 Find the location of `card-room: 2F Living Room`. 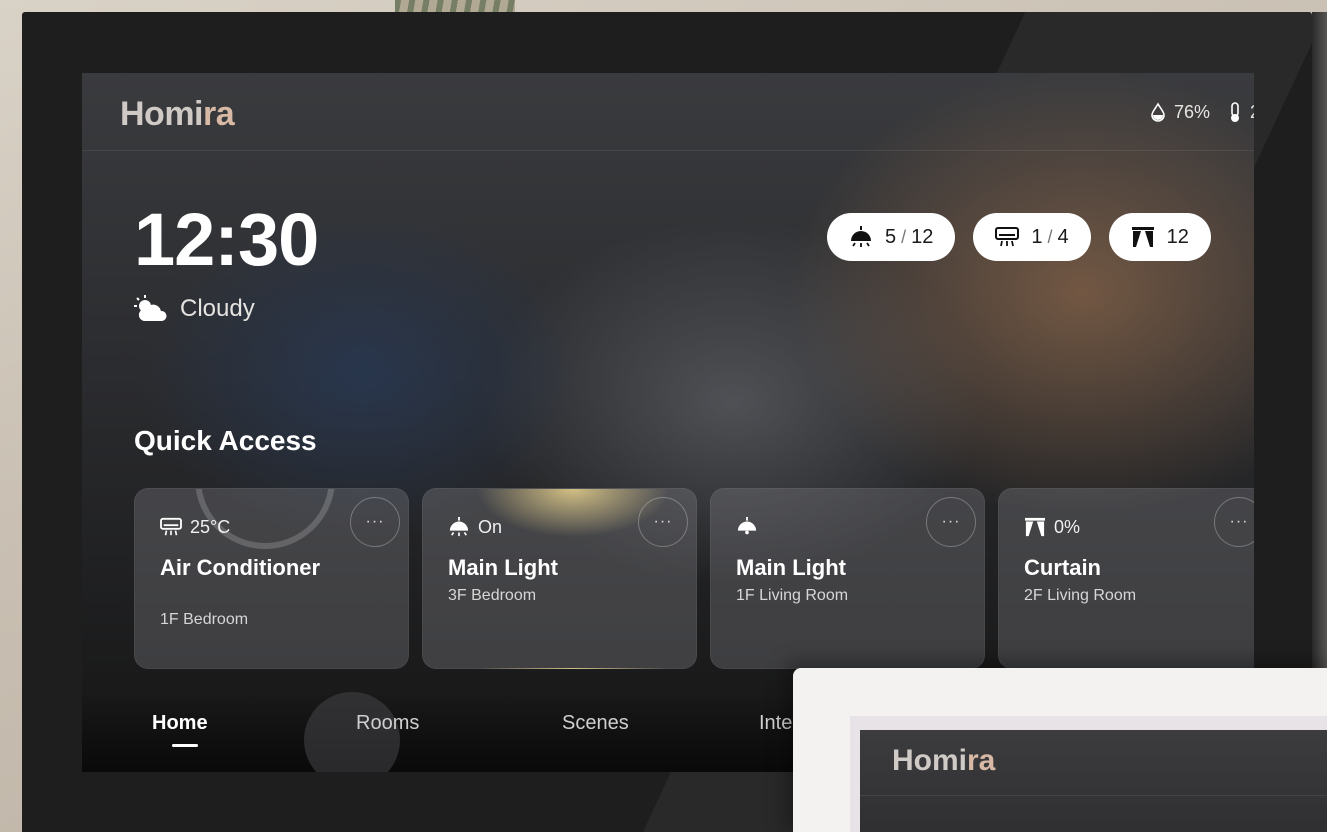

card-room: 2F Living Room is located at coordinates (1080, 595).